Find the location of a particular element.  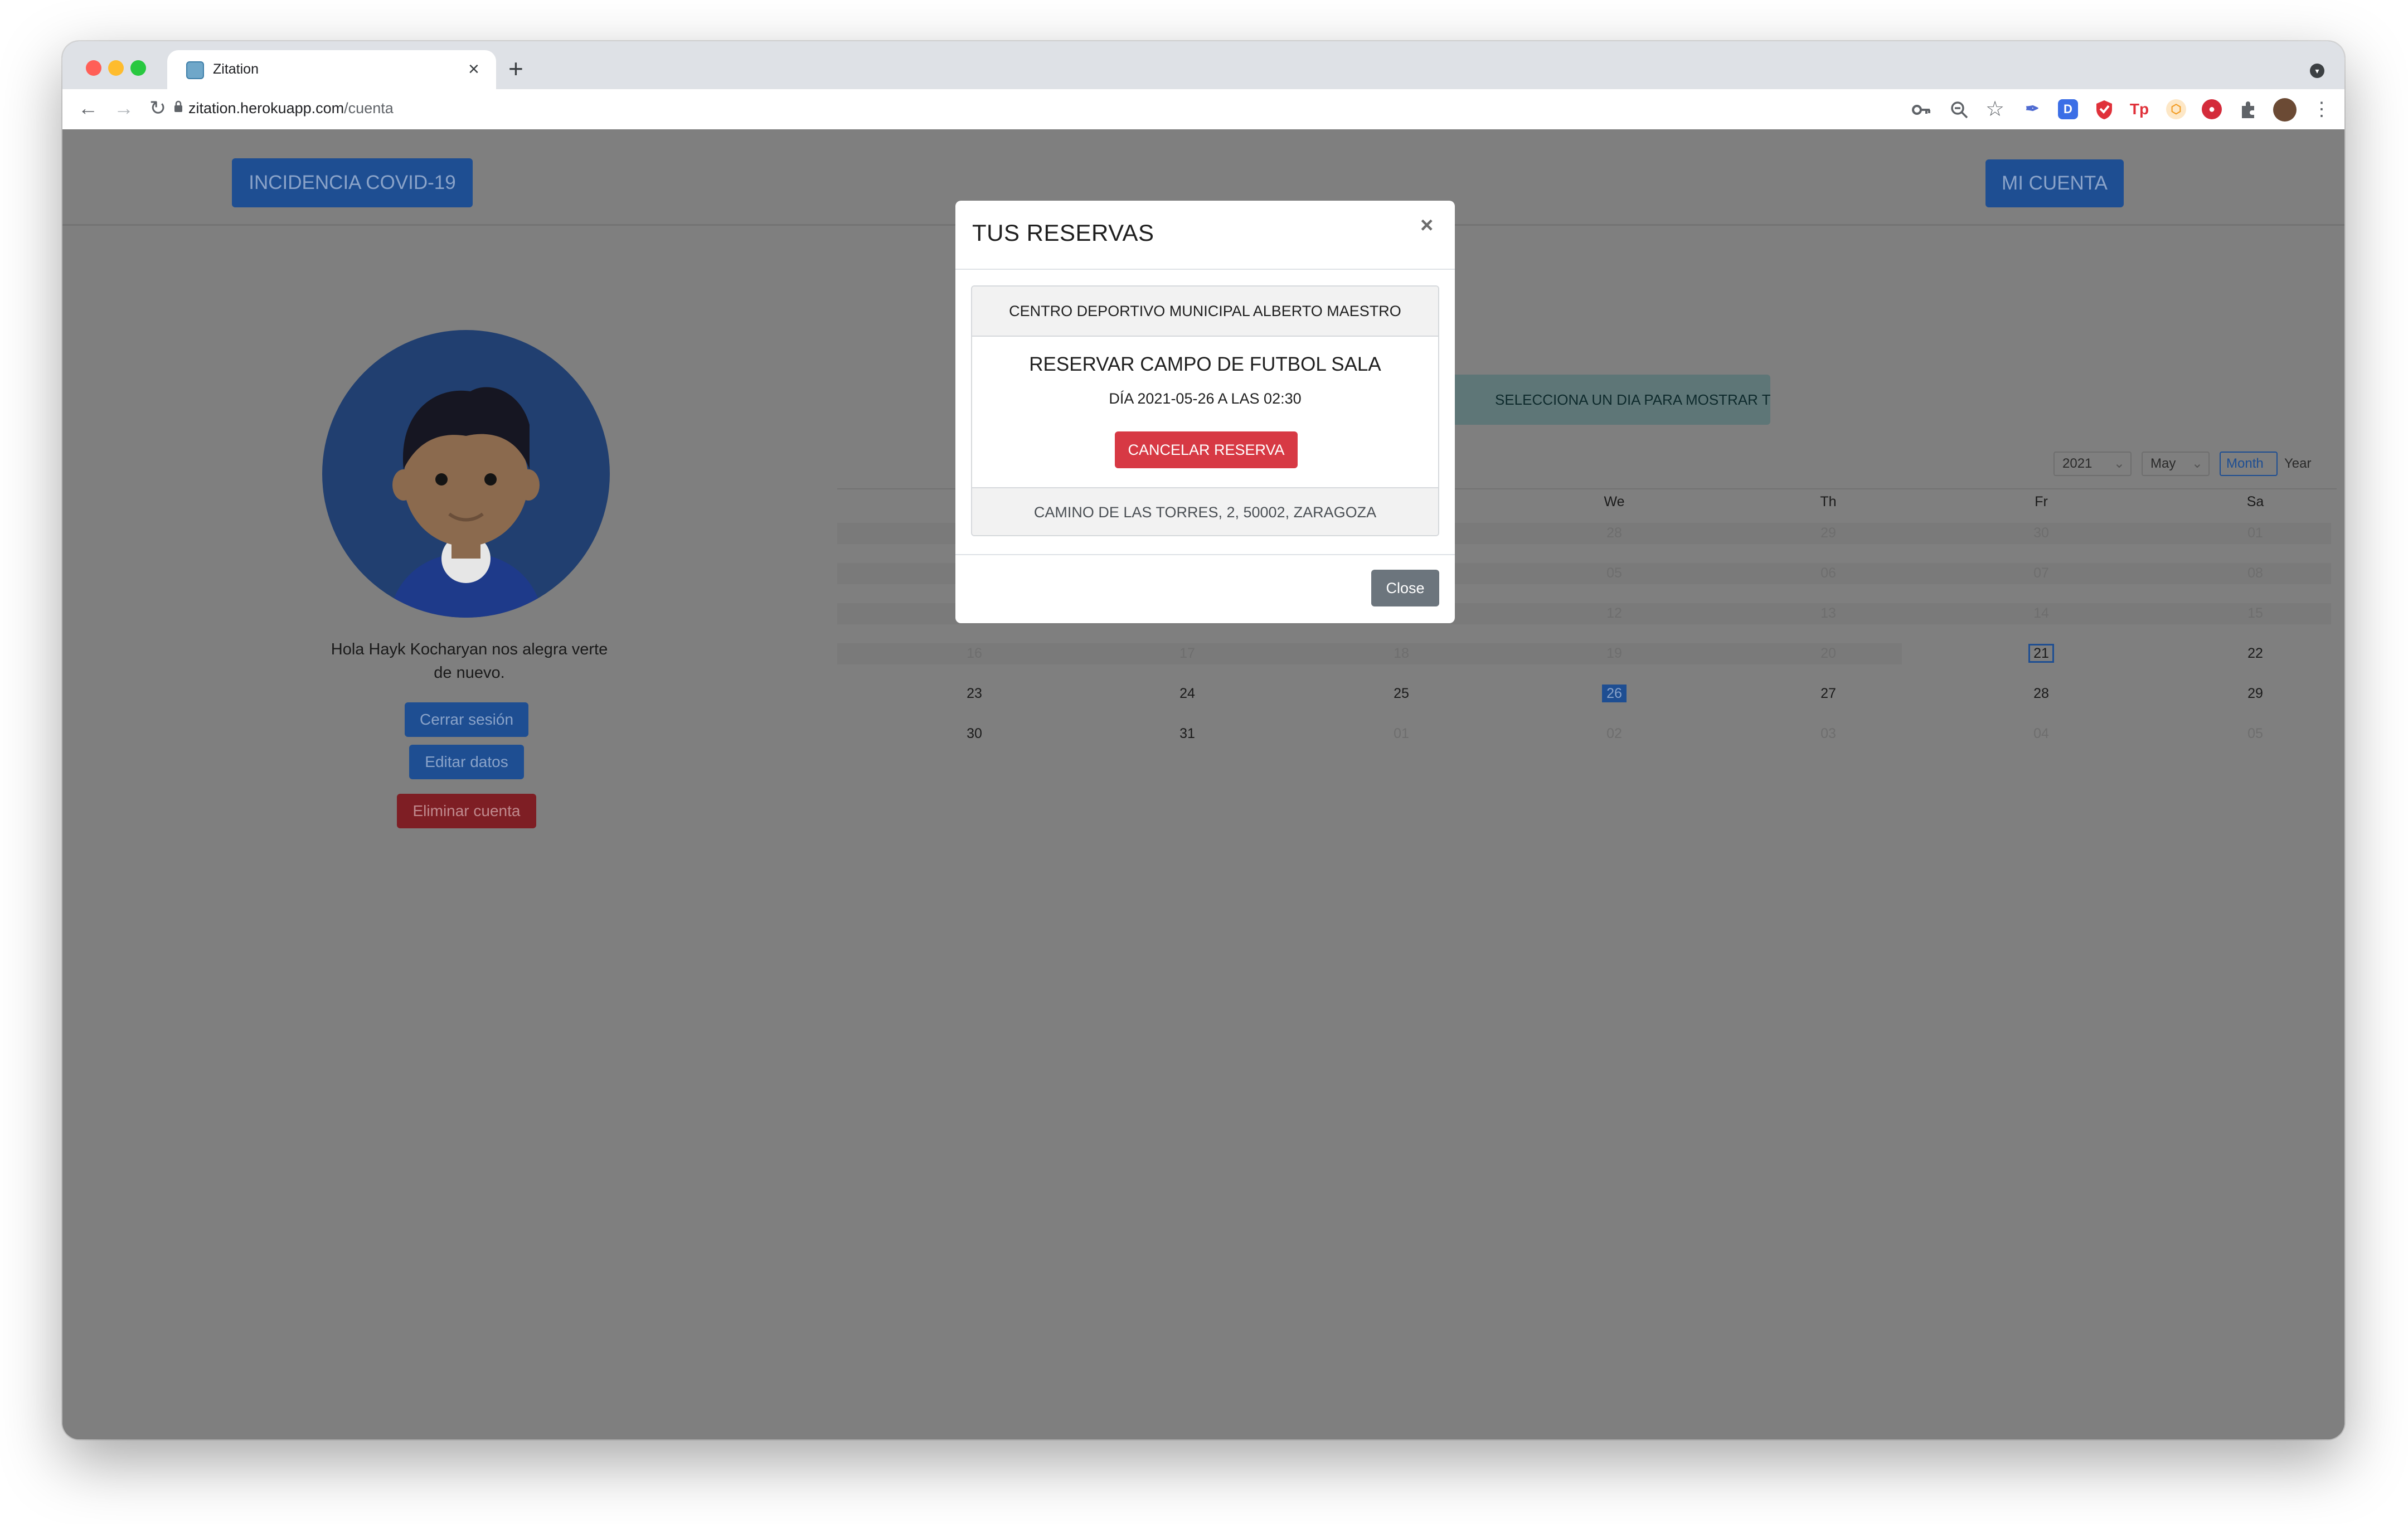

calendar-day: 20 is located at coordinates (1829, 653).